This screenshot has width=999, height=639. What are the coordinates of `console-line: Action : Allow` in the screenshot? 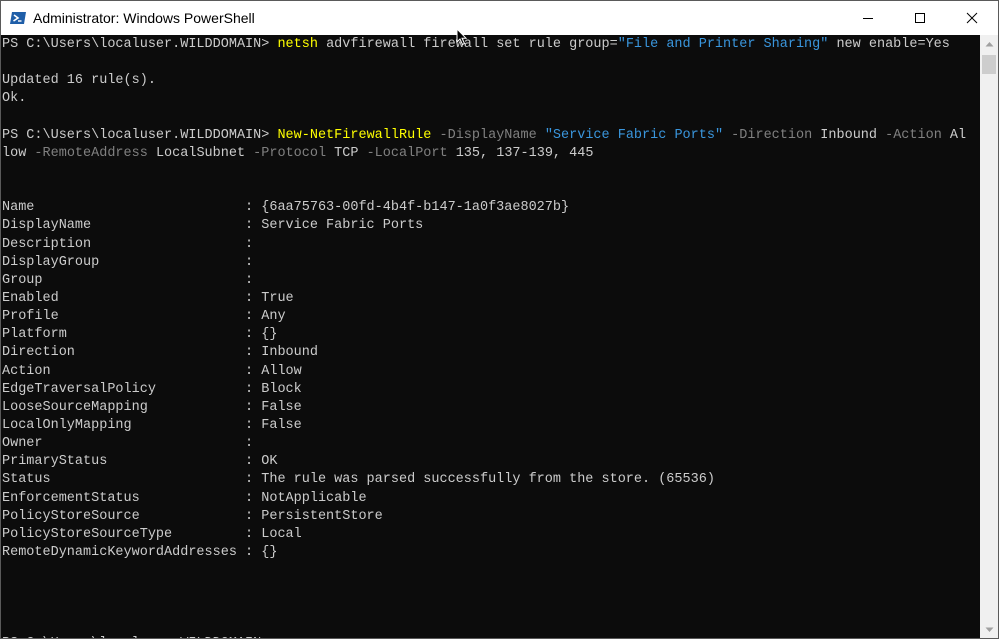 It's located at (484, 372).